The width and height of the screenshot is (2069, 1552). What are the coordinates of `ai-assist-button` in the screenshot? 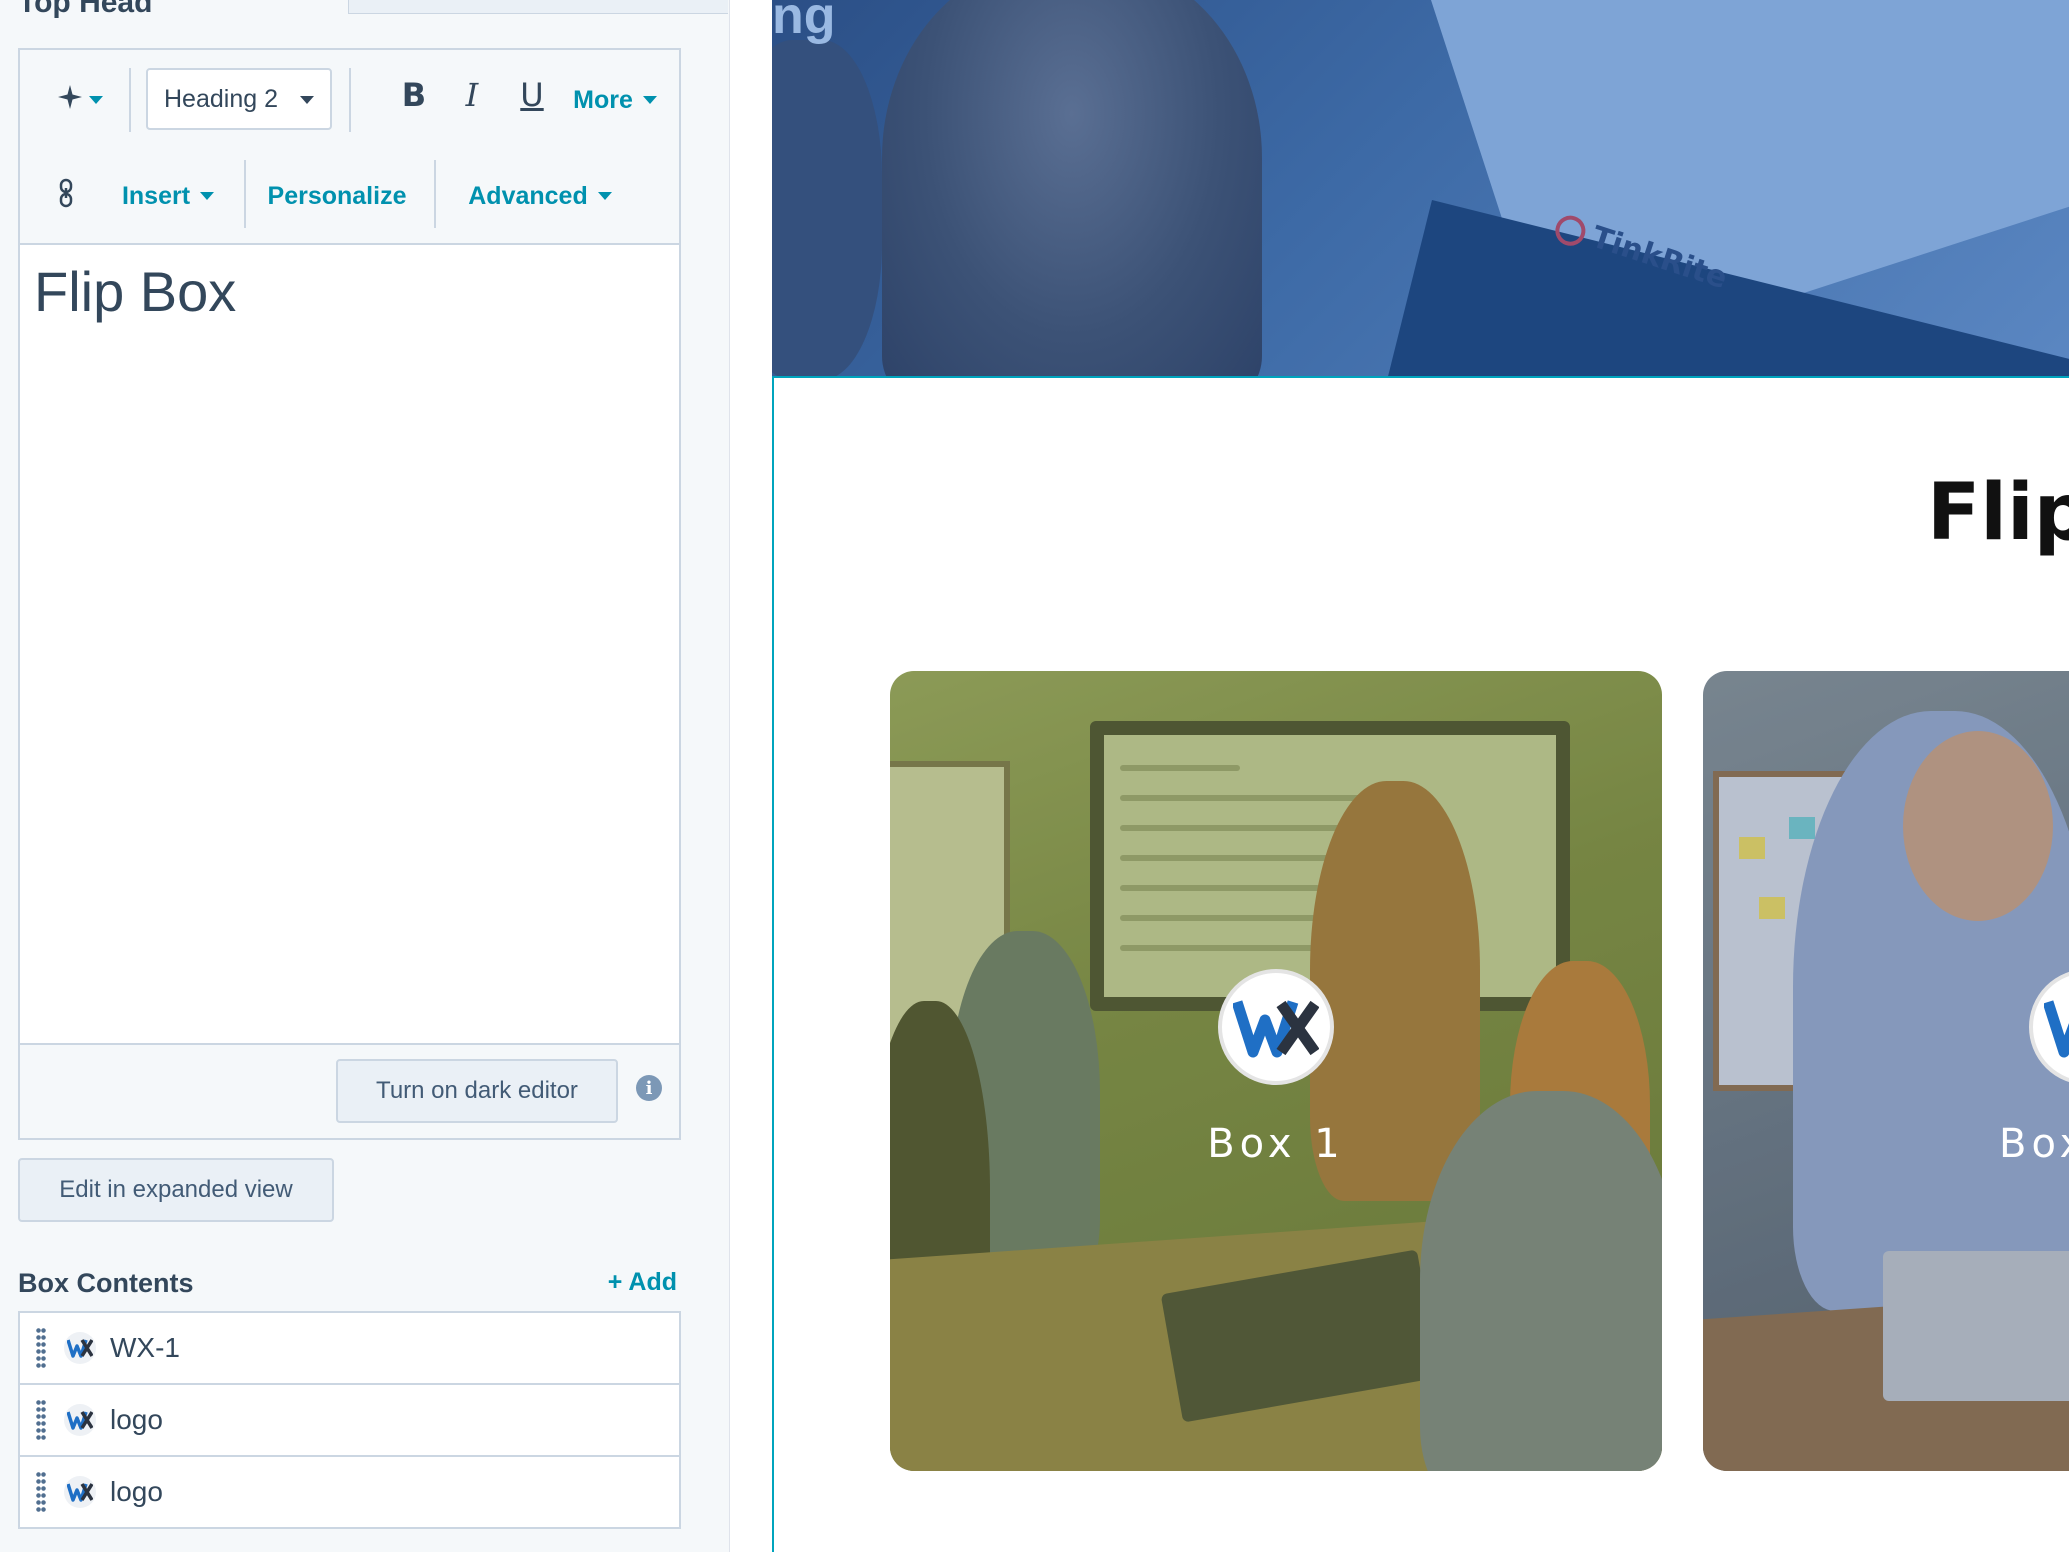 It's located at (80, 100).